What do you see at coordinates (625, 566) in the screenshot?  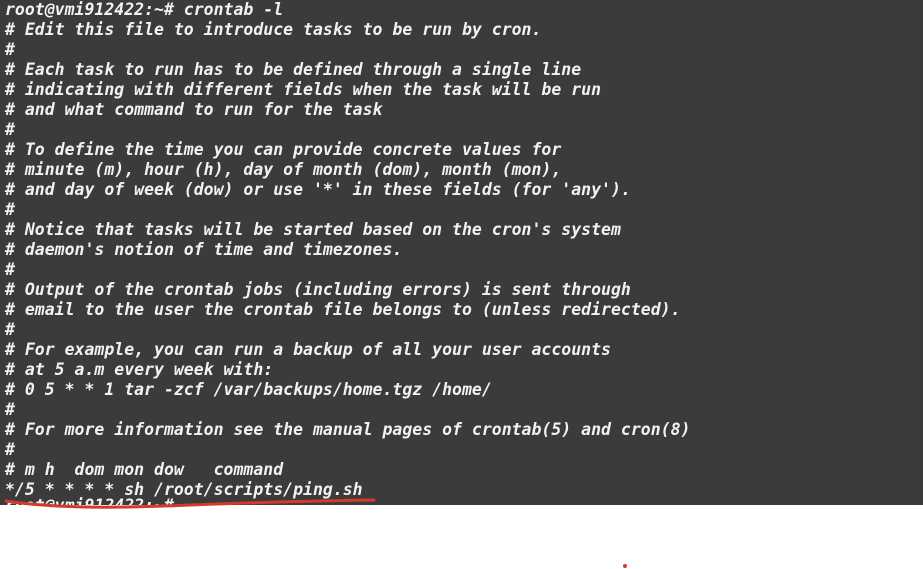 I see `red-dot-mark` at bounding box center [625, 566].